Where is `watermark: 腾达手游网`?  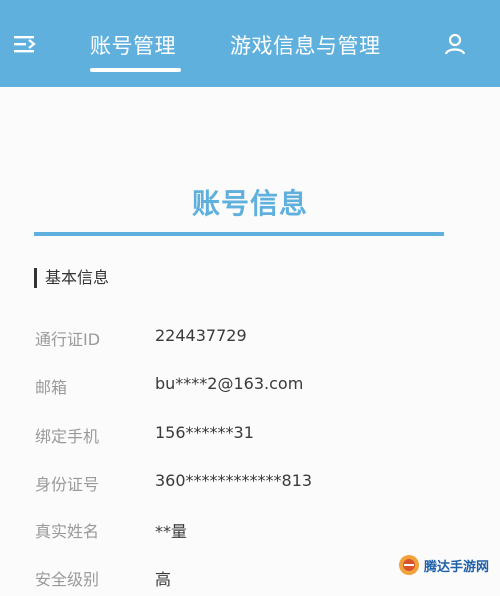 watermark: 腾达手游网 is located at coordinates (447, 565).